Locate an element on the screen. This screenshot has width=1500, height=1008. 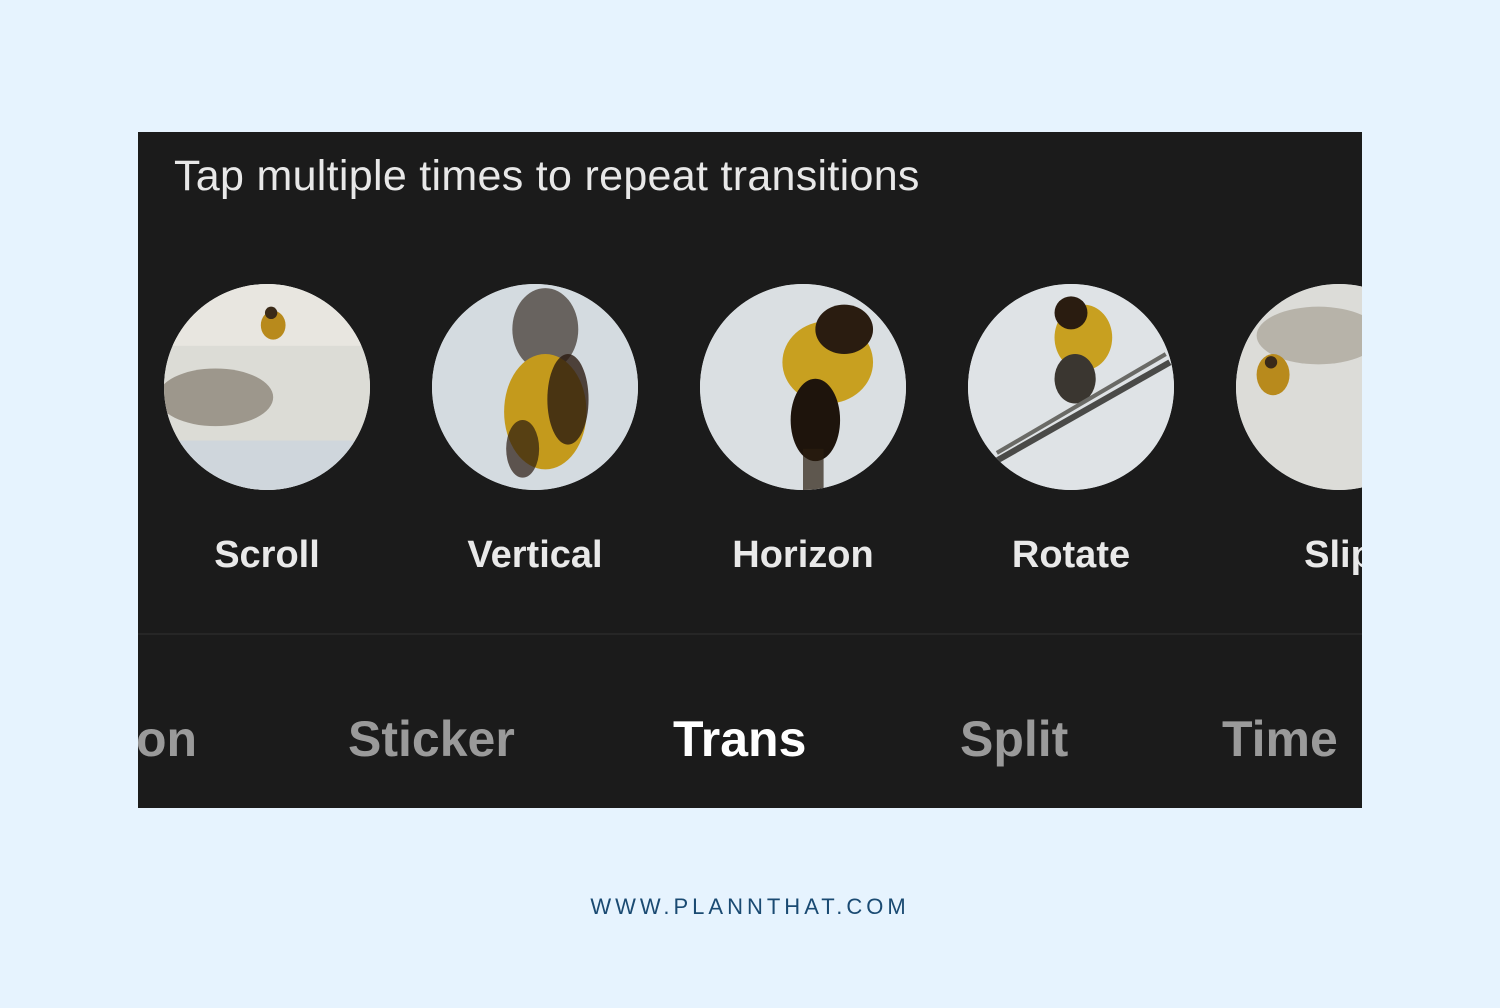
tab-sticker: Sticker is located at coordinates (431, 739).